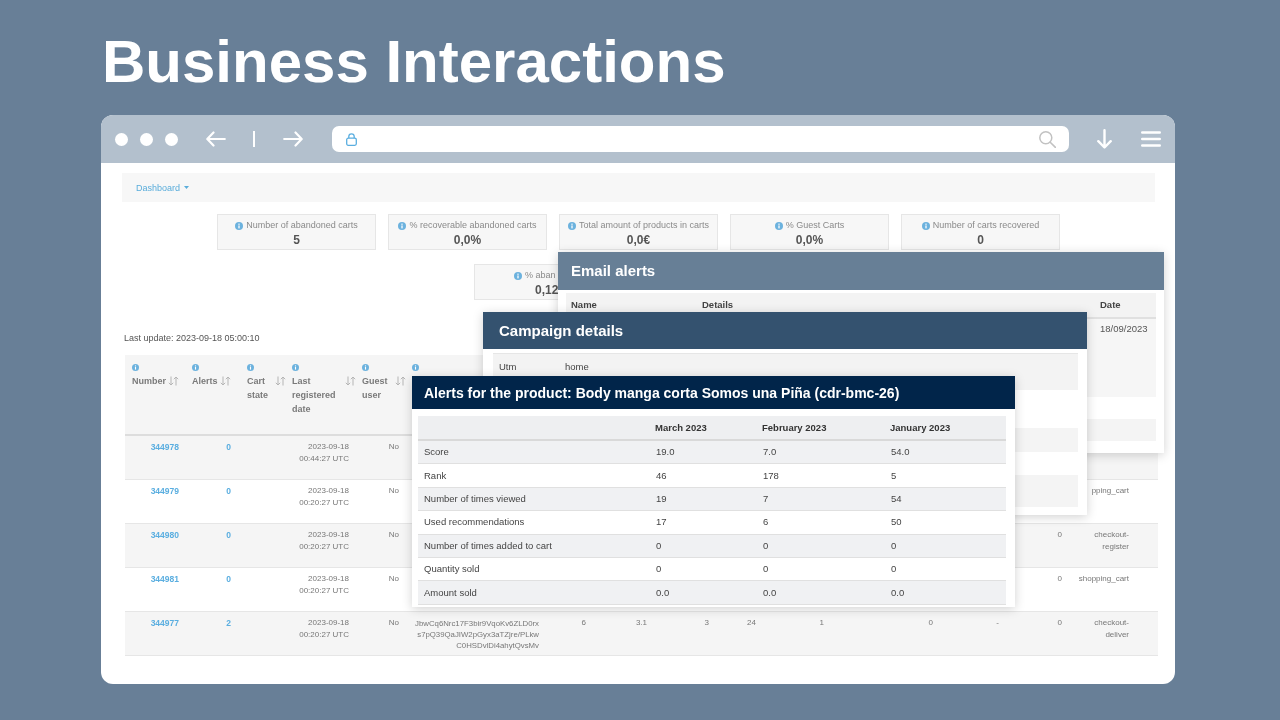 The image size is (1280, 720). I want to click on column-header: March 2023, so click(681, 427).